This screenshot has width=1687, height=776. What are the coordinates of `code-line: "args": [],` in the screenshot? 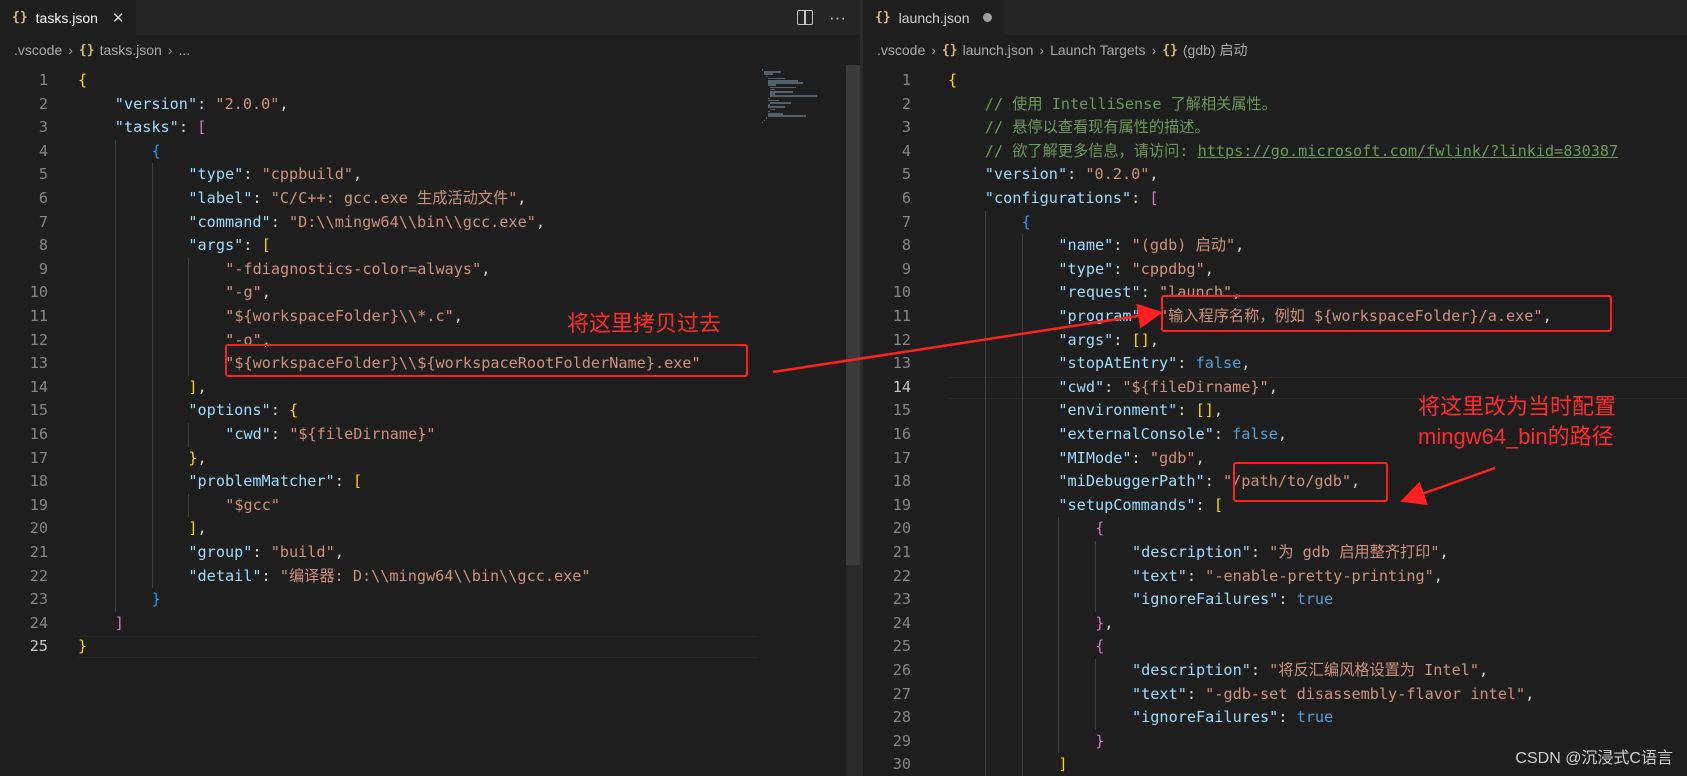 It's located at (1108, 341).